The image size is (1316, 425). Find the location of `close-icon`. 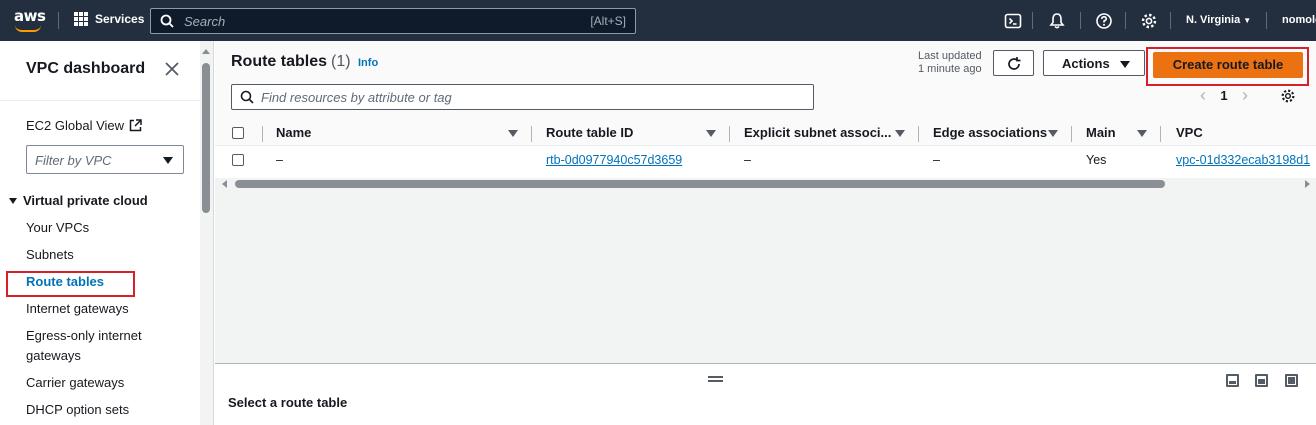

close-icon is located at coordinates (172, 69).